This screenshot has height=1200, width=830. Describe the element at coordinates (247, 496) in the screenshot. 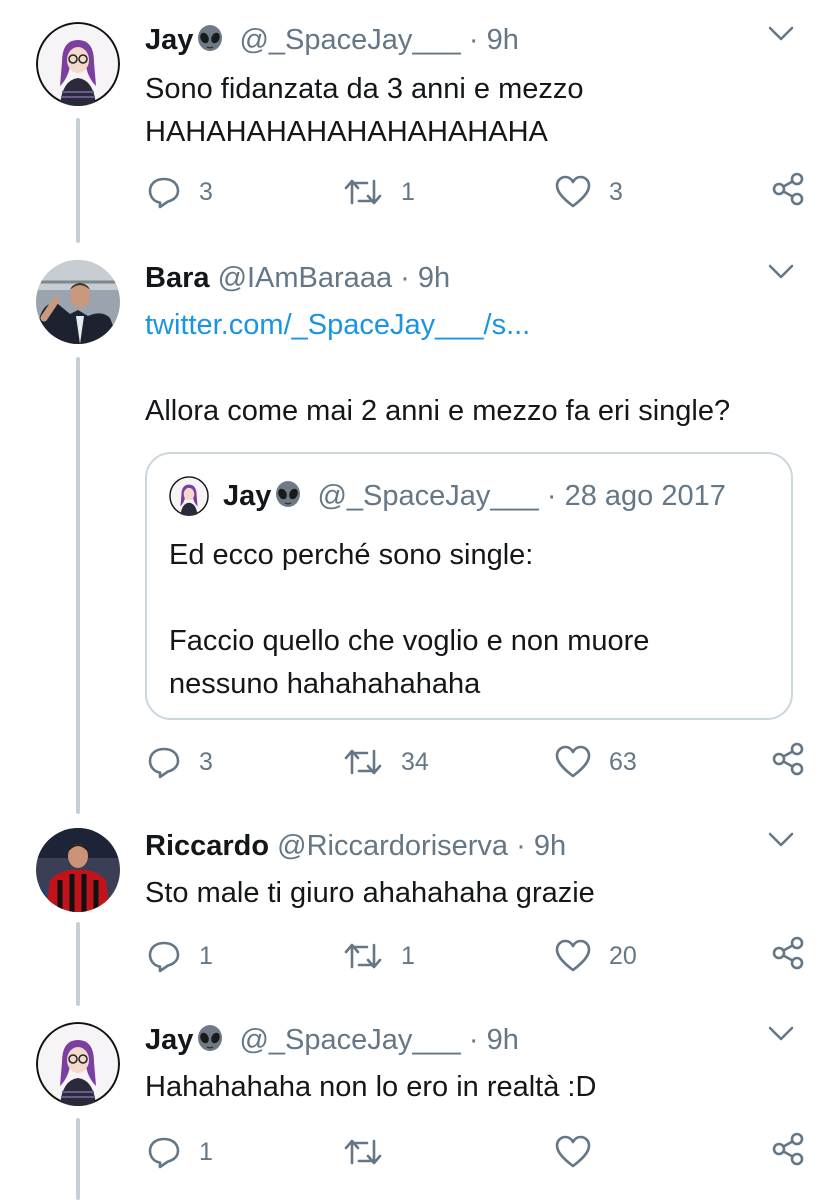

I see `quoted-display-name: Jay` at that location.